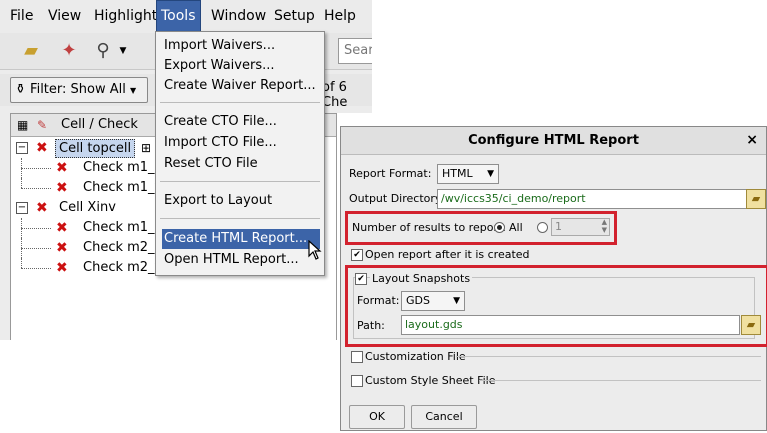 This screenshot has height=433, width=767. What do you see at coordinates (146, 148) in the screenshot?
I see `cell-icon: ⊞` at bounding box center [146, 148].